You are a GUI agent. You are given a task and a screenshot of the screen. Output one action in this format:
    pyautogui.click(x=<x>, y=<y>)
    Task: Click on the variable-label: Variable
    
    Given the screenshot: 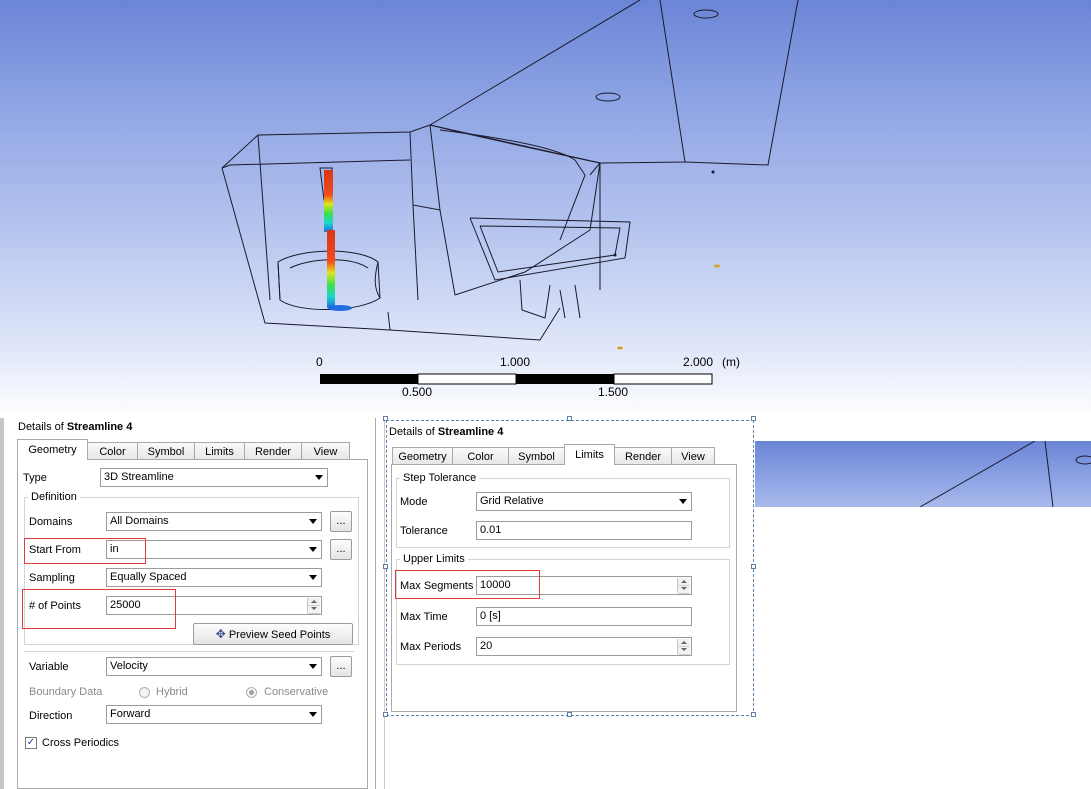 What is the action you would take?
    pyautogui.click(x=49, y=667)
    